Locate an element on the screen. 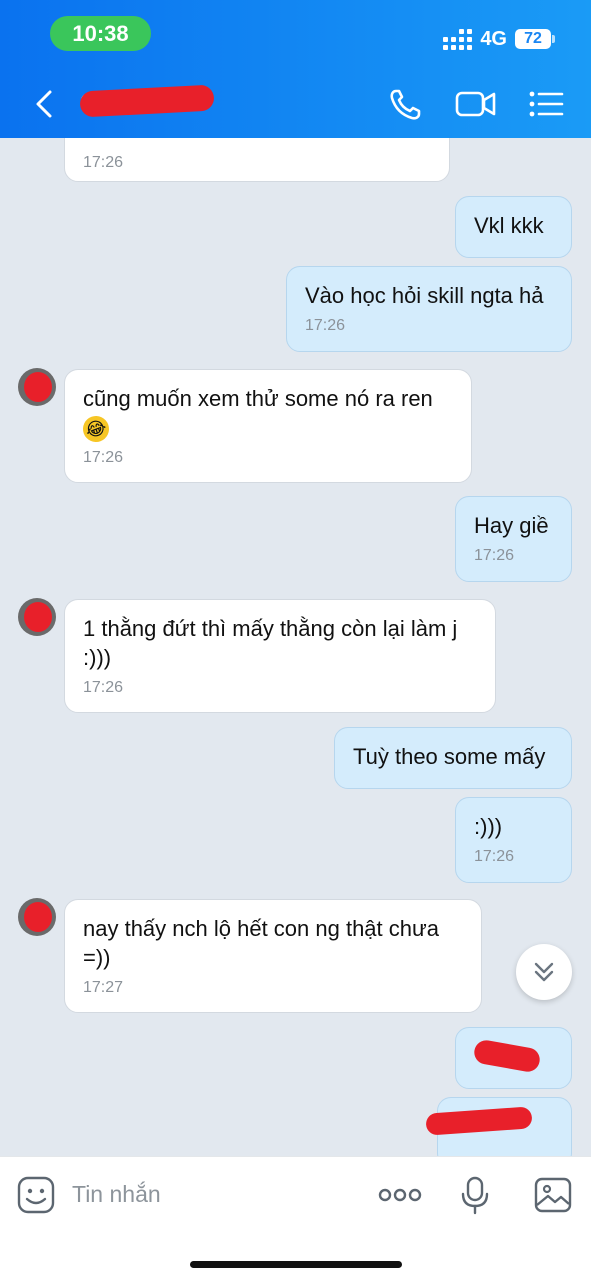  image-icon is located at coordinates (553, 1195).